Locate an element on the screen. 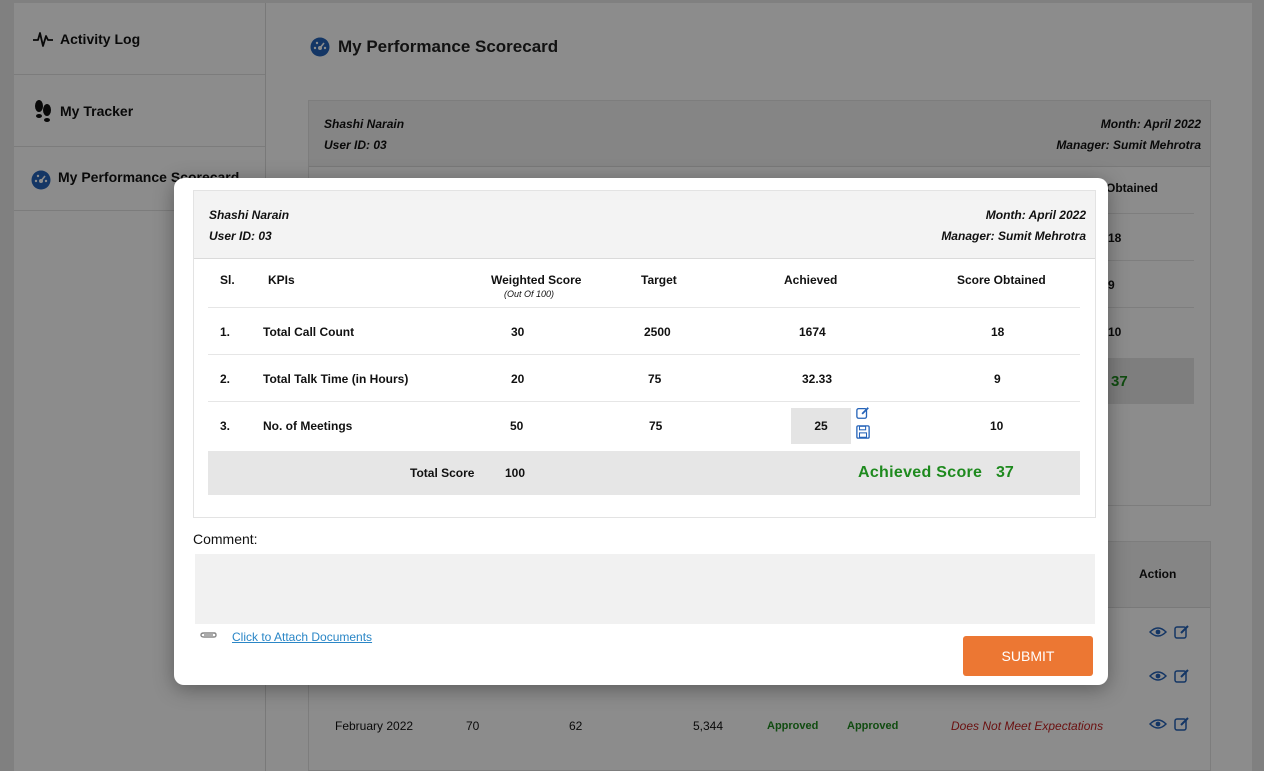  paperclip-icon is located at coordinates (208, 636).